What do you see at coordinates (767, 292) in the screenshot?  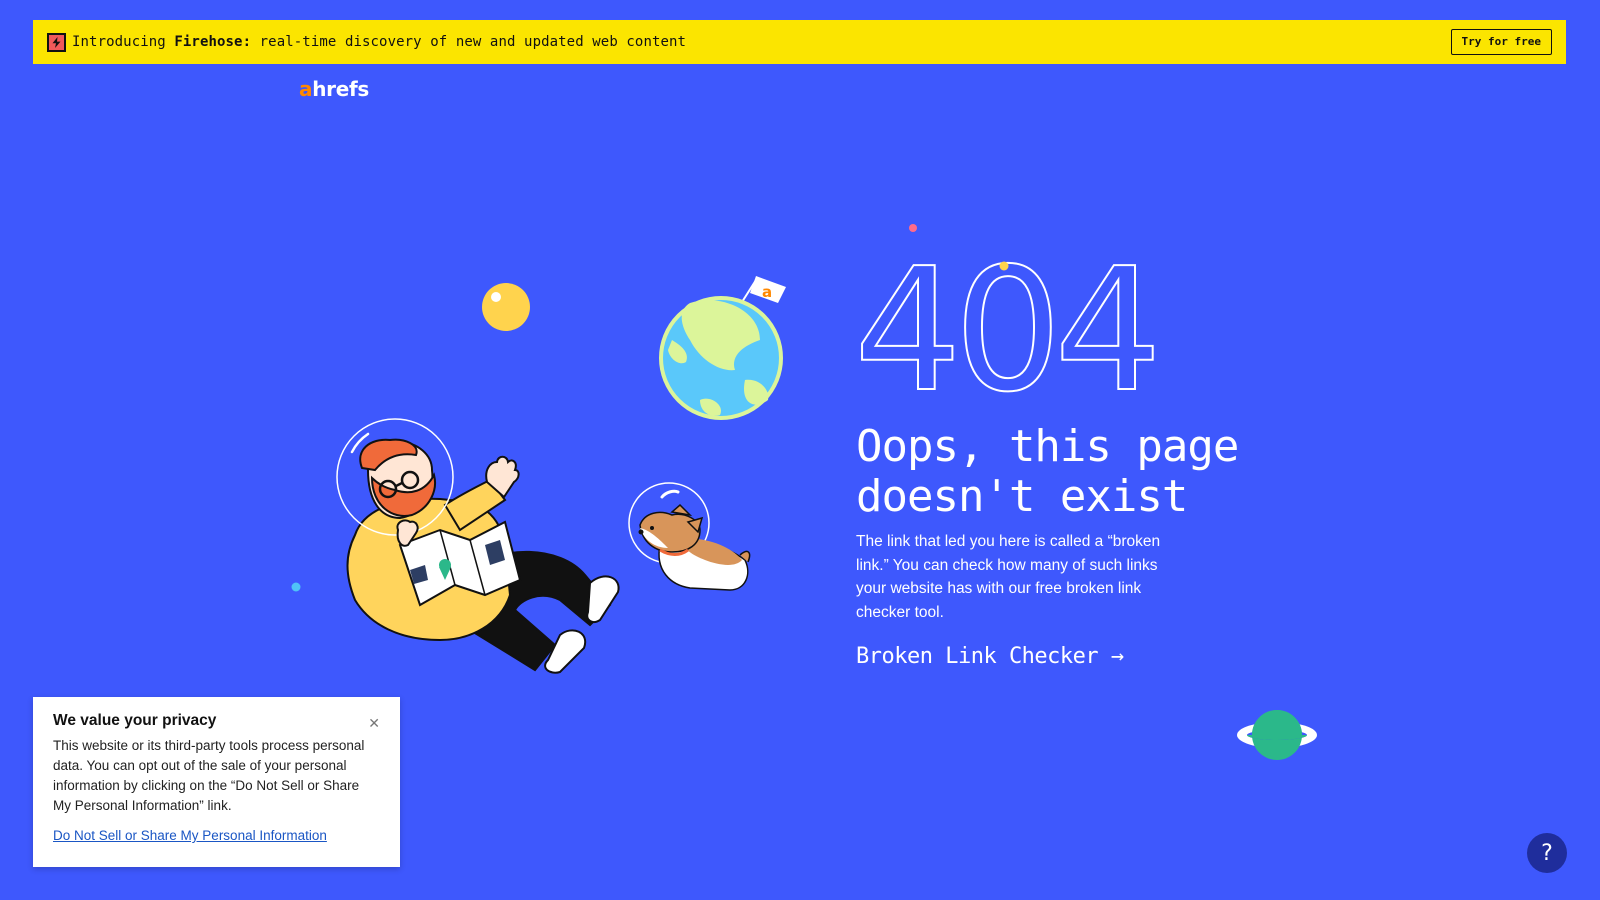 I see `flag-letter: a` at bounding box center [767, 292].